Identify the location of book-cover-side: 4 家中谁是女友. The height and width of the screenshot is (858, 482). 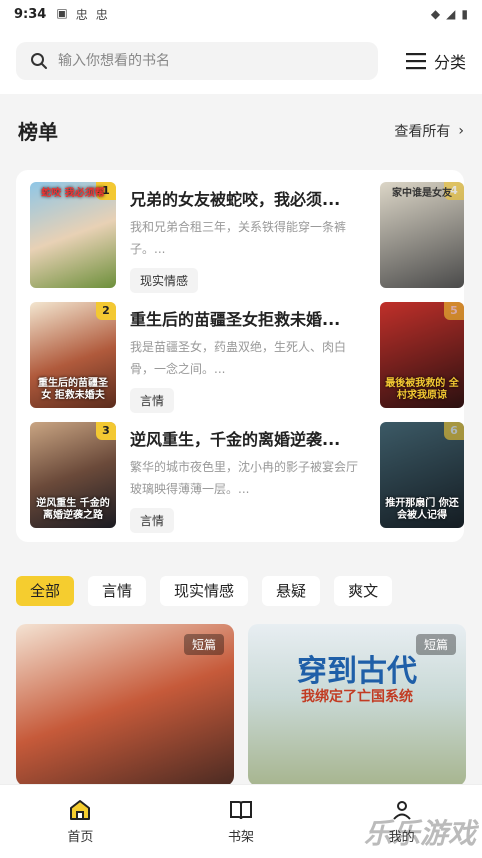
(422, 235).